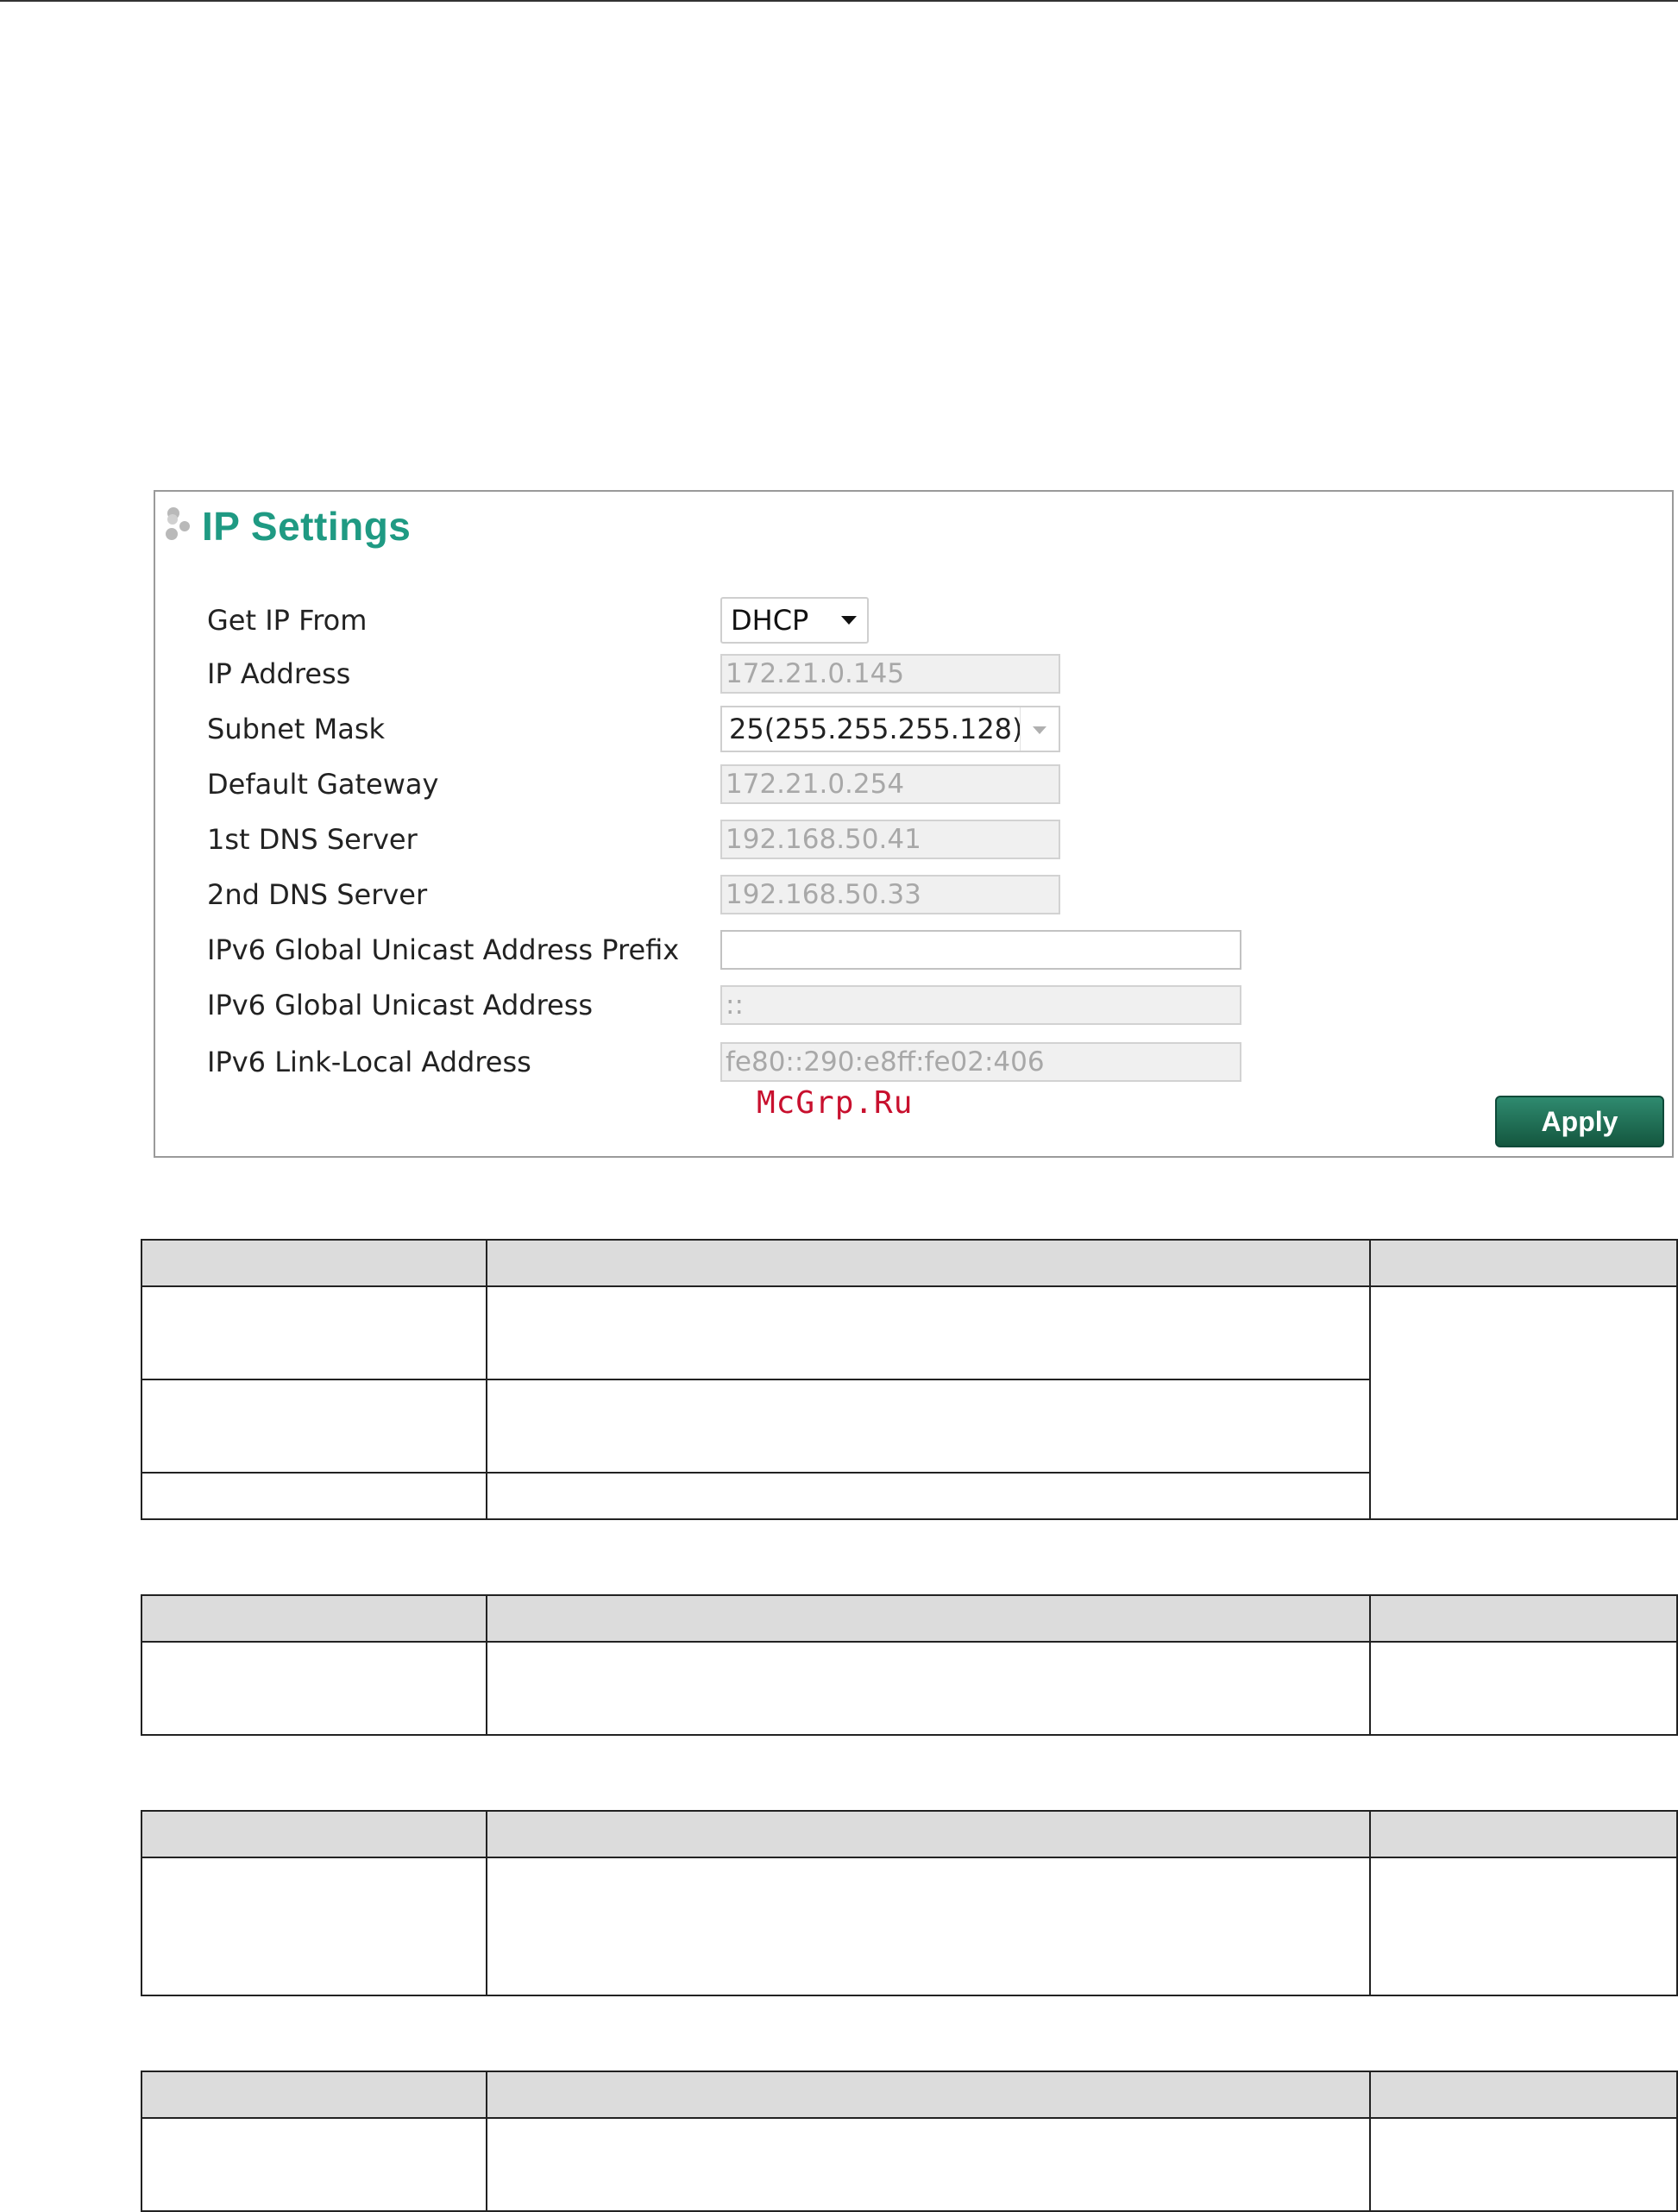 This screenshot has height=2212, width=1678. What do you see at coordinates (287, 620) in the screenshot?
I see `get-ip-from-label: Get IP From` at bounding box center [287, 620].